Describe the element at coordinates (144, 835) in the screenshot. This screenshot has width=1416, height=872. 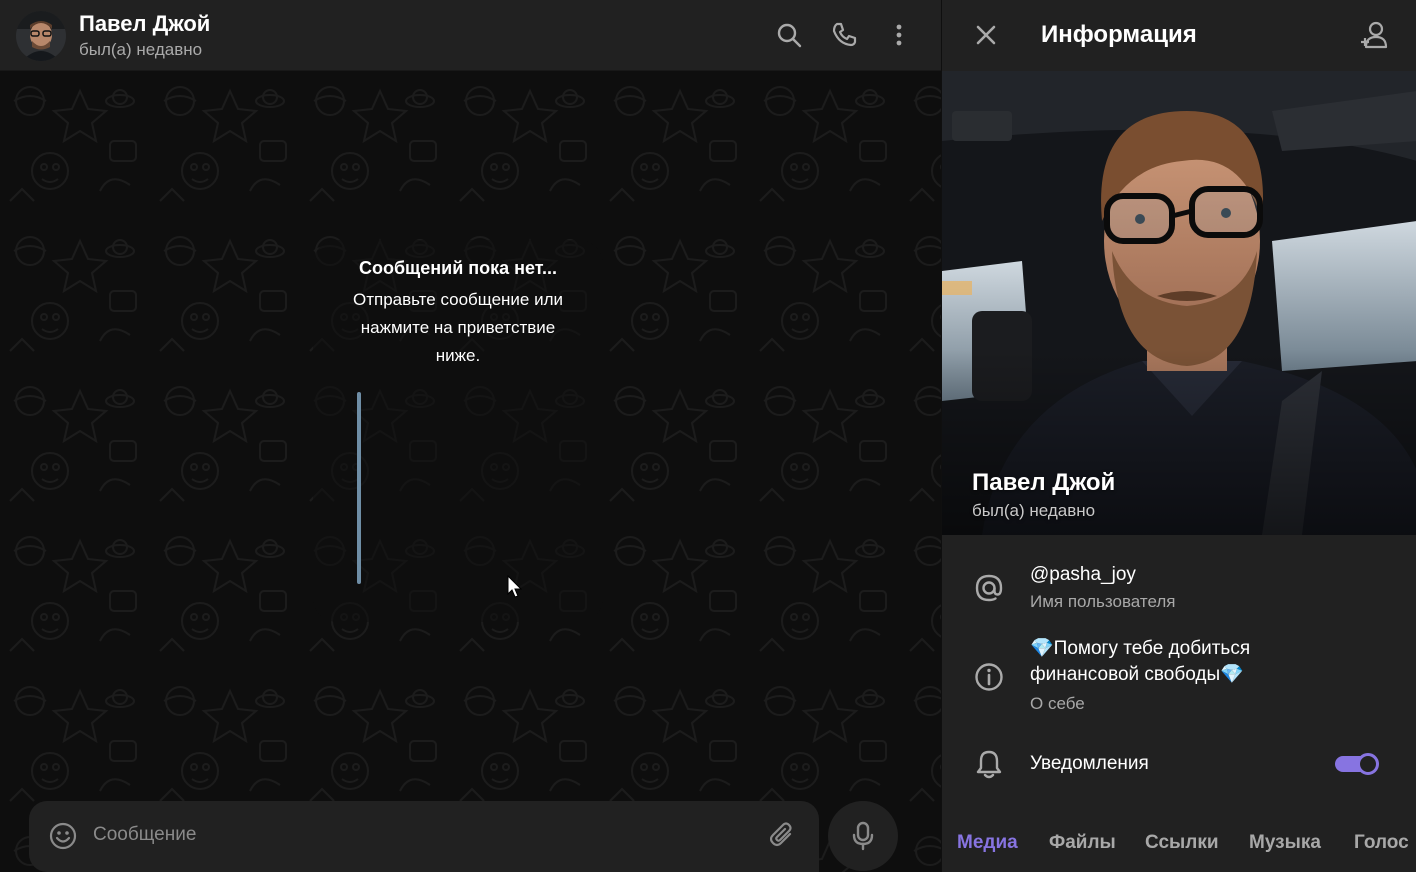
I see `message-input: Сообщение` at that location.